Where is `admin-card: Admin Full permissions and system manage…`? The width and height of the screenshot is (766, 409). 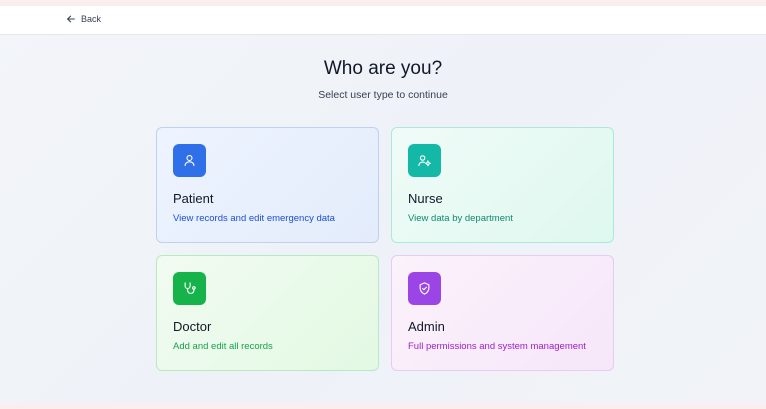 admin-card: Admin Full permissions and system manage… is located at coordinates (502, 313).